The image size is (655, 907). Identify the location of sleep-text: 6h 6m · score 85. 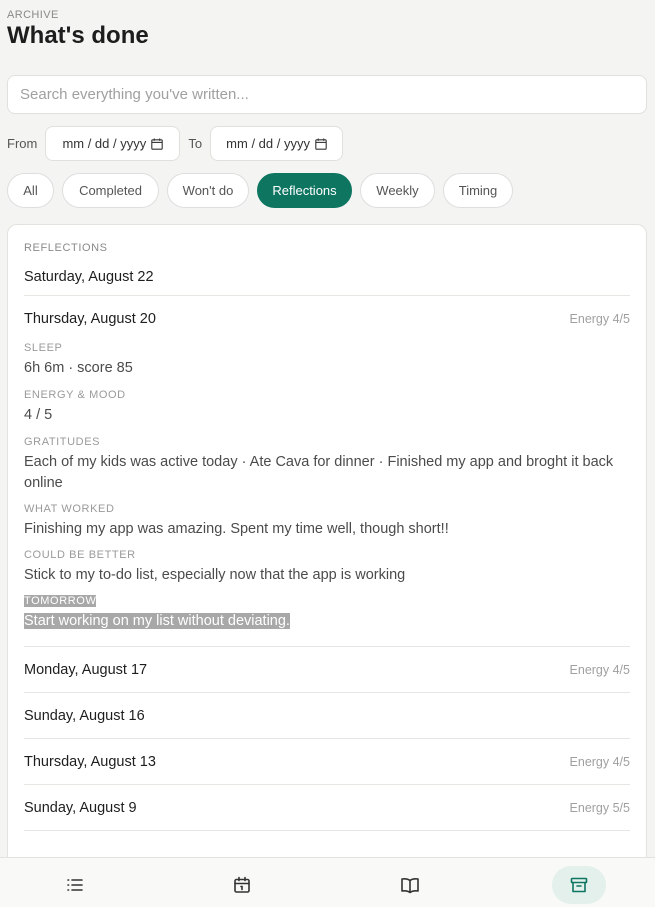
(78, 368).